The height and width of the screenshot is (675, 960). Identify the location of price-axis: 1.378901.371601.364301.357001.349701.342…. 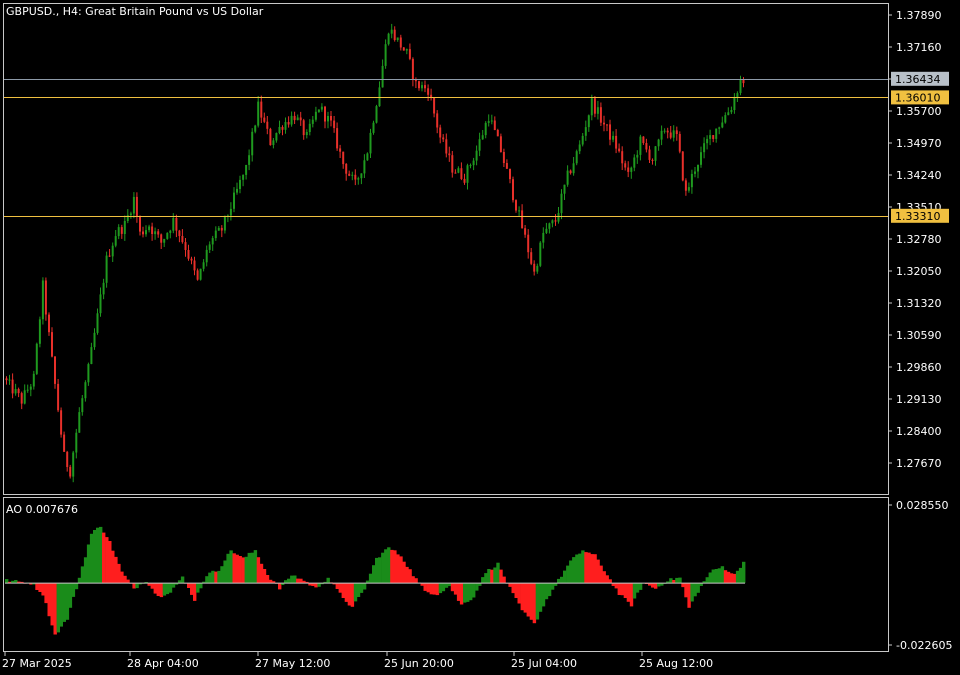
(918, 239).